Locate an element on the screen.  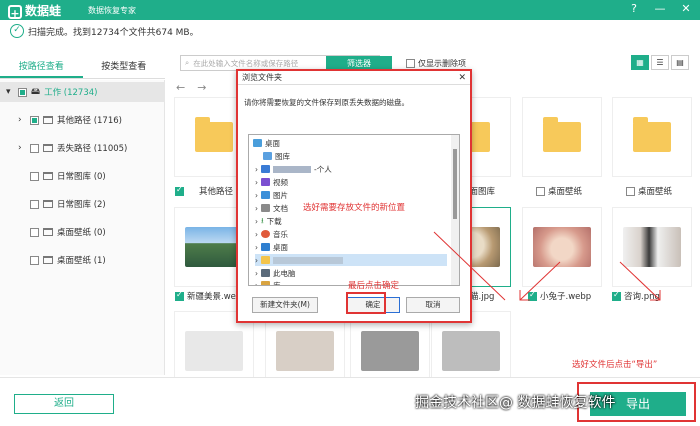
tree-item-work: ▾ 🖴 工作 (12734) is located at coordinates (82, 92).